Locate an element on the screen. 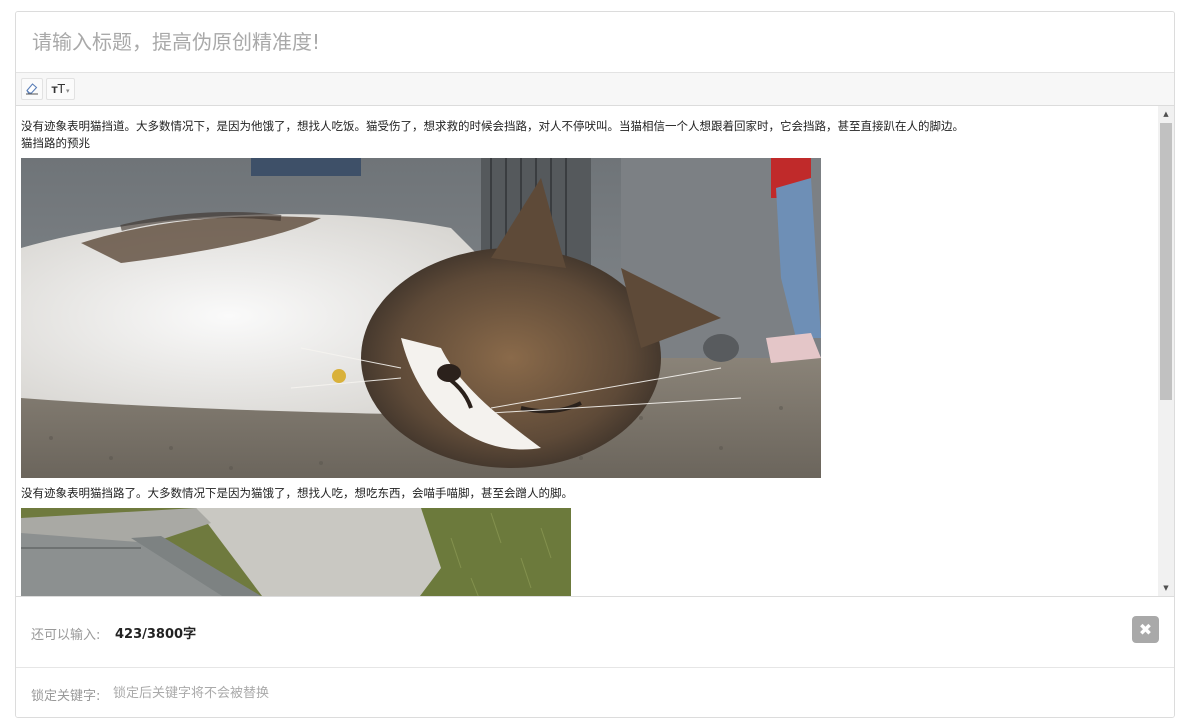 The height and width of the screenshot is (727, 1187). close-icon: ✖ is located at coordinates (1145, 629).